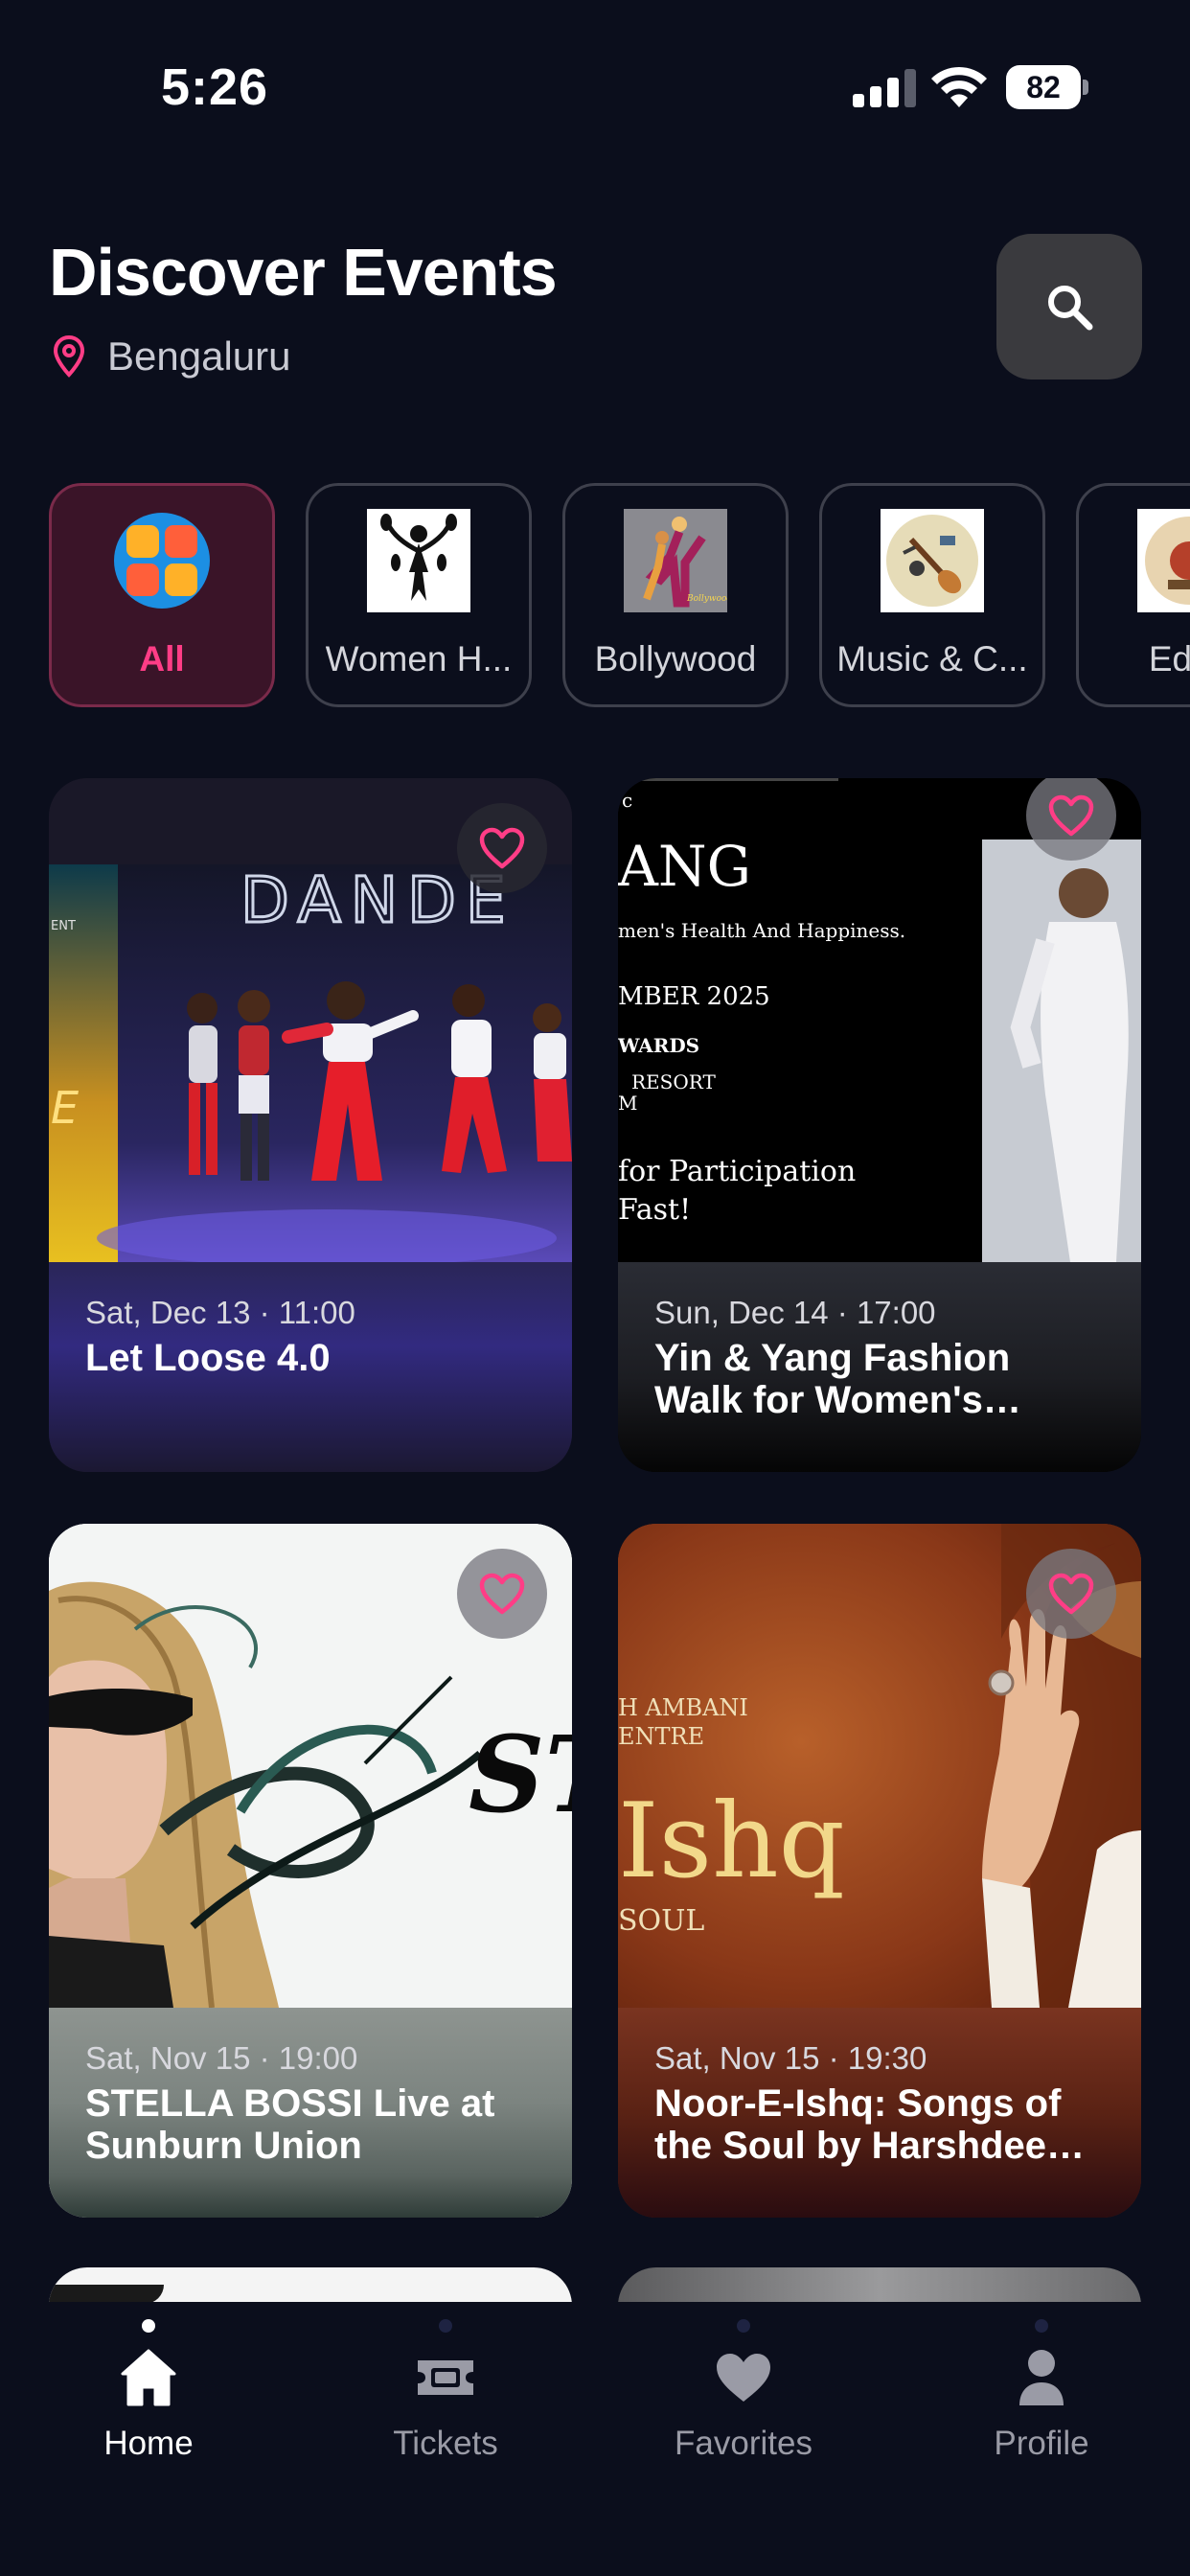 This screenshot has width=1190, height=2576. I want to click on poster-line: SOUL, so click(661, 1921).